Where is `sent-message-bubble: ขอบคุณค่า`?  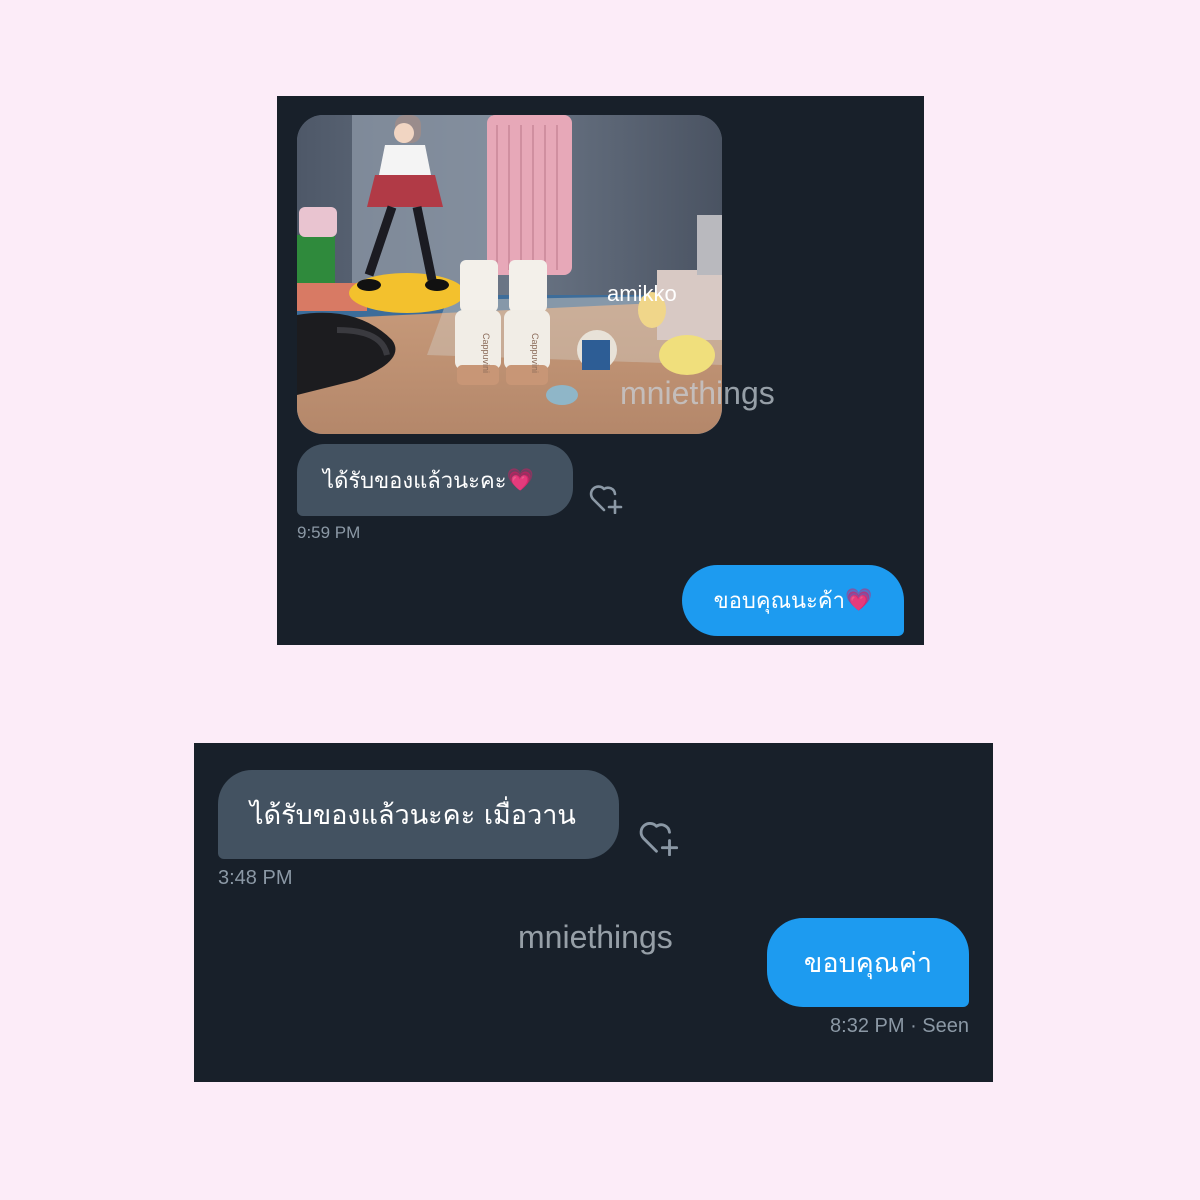
sent-message-bubble: ขอบคุณค่า is located at coordinates (868, 962).